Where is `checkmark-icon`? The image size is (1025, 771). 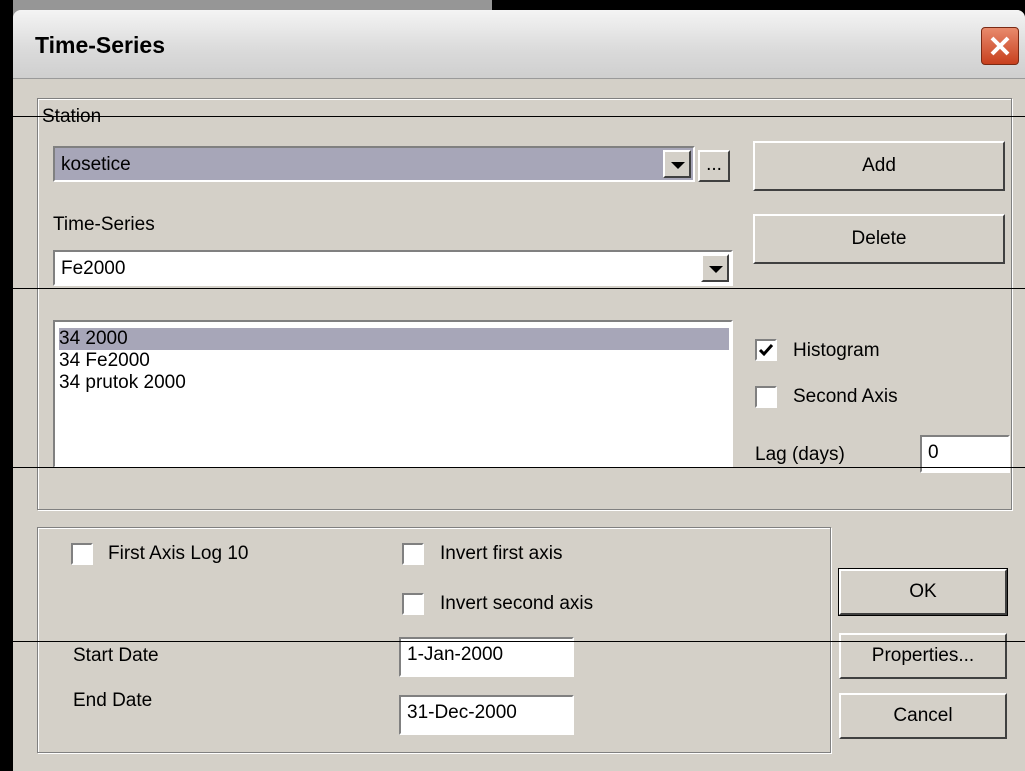
checkmark-icon is located at coordinates (766, 350).